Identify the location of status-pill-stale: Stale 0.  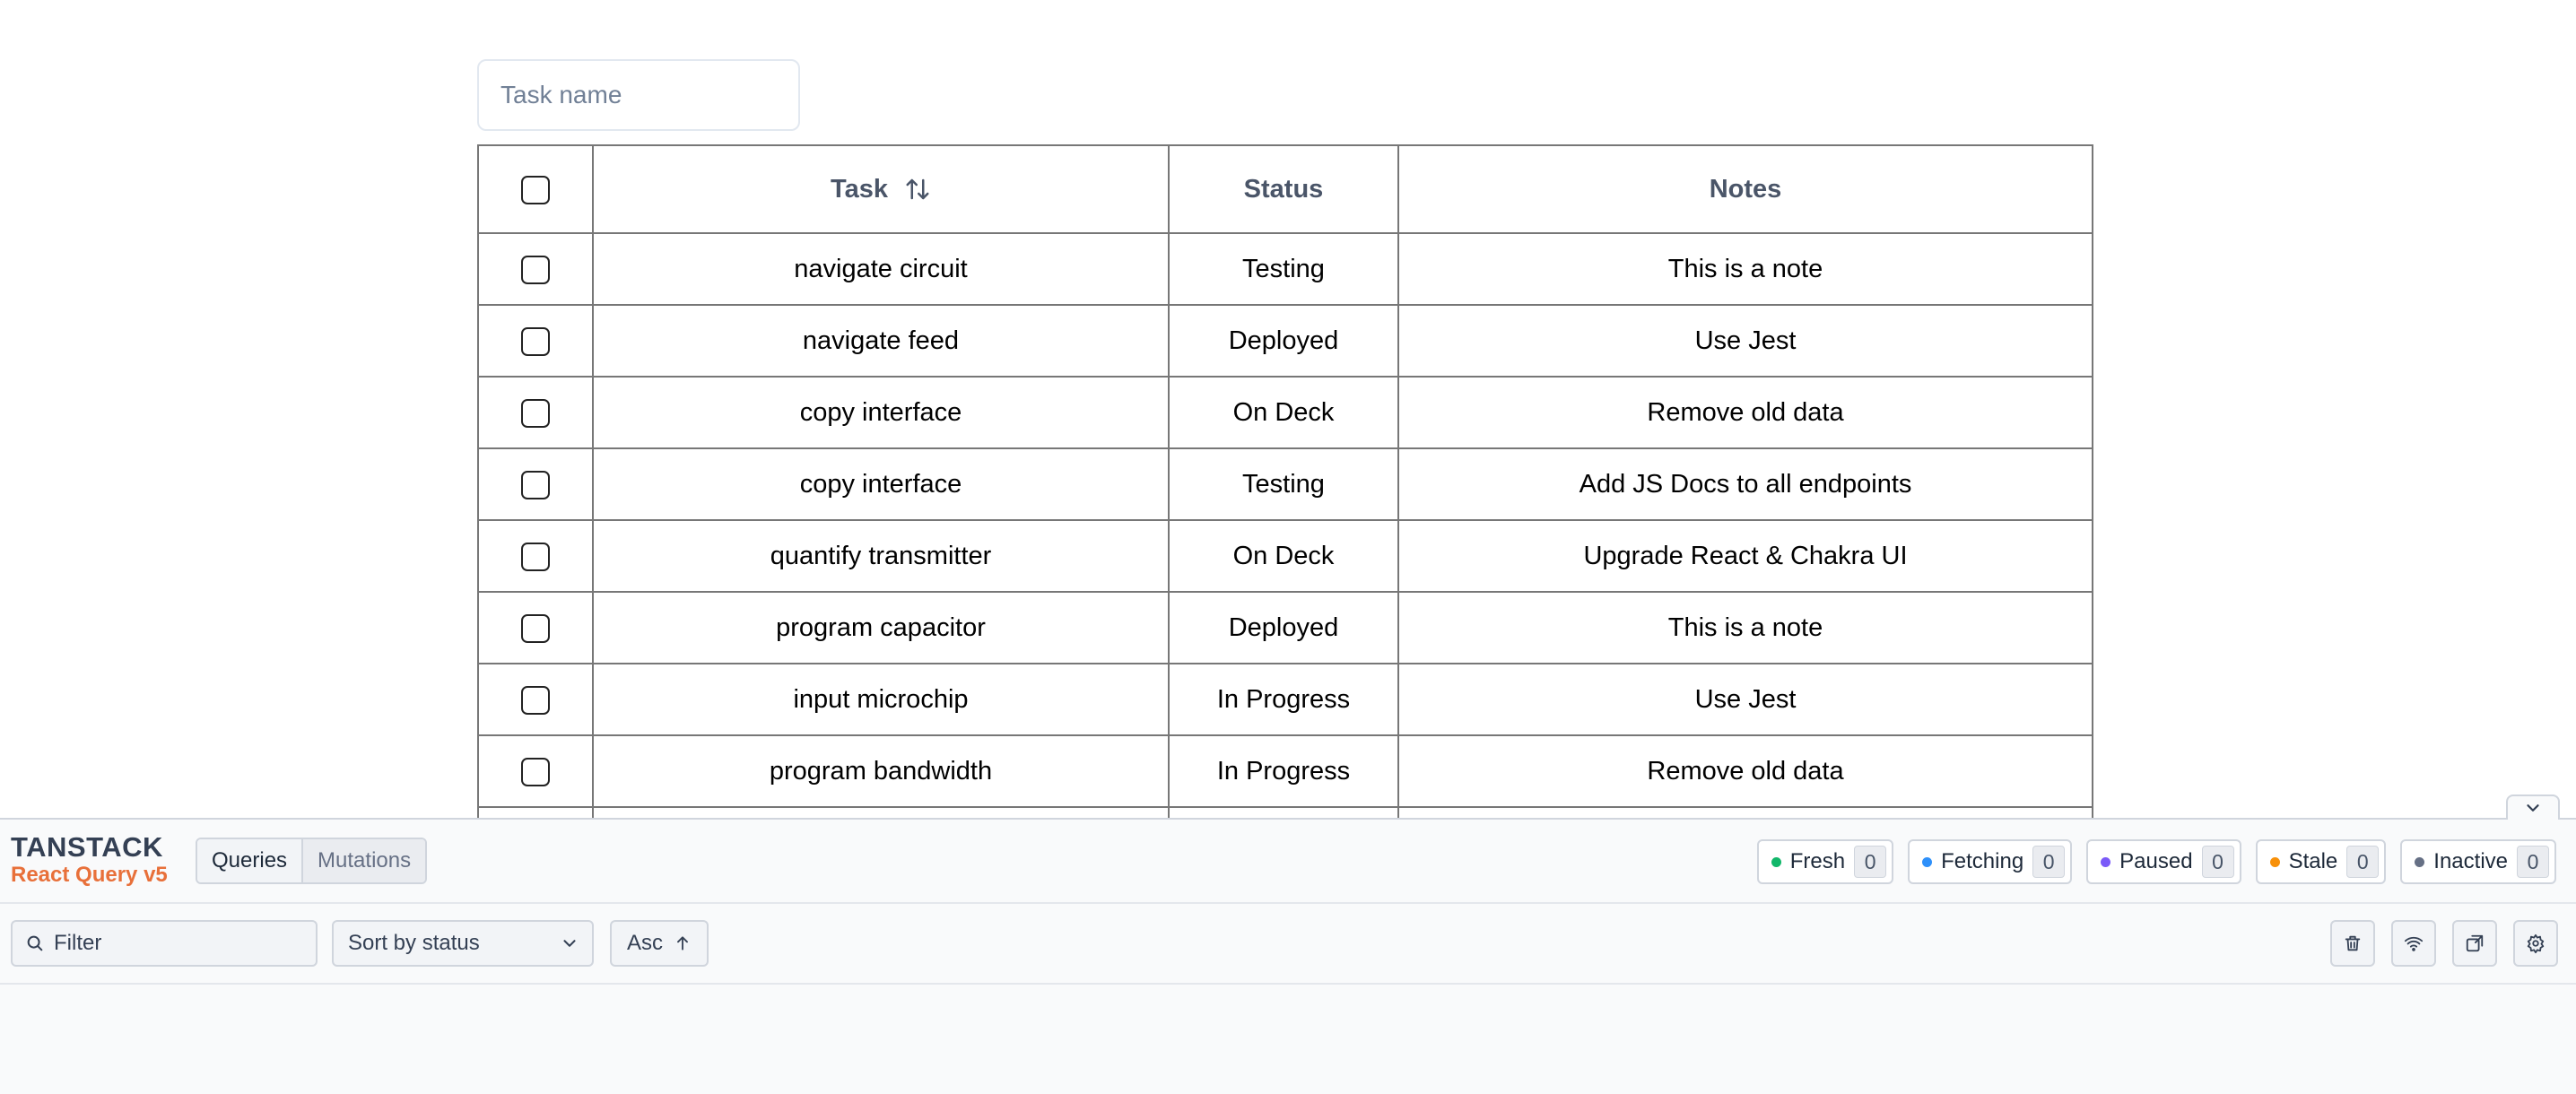
(2321, 861).